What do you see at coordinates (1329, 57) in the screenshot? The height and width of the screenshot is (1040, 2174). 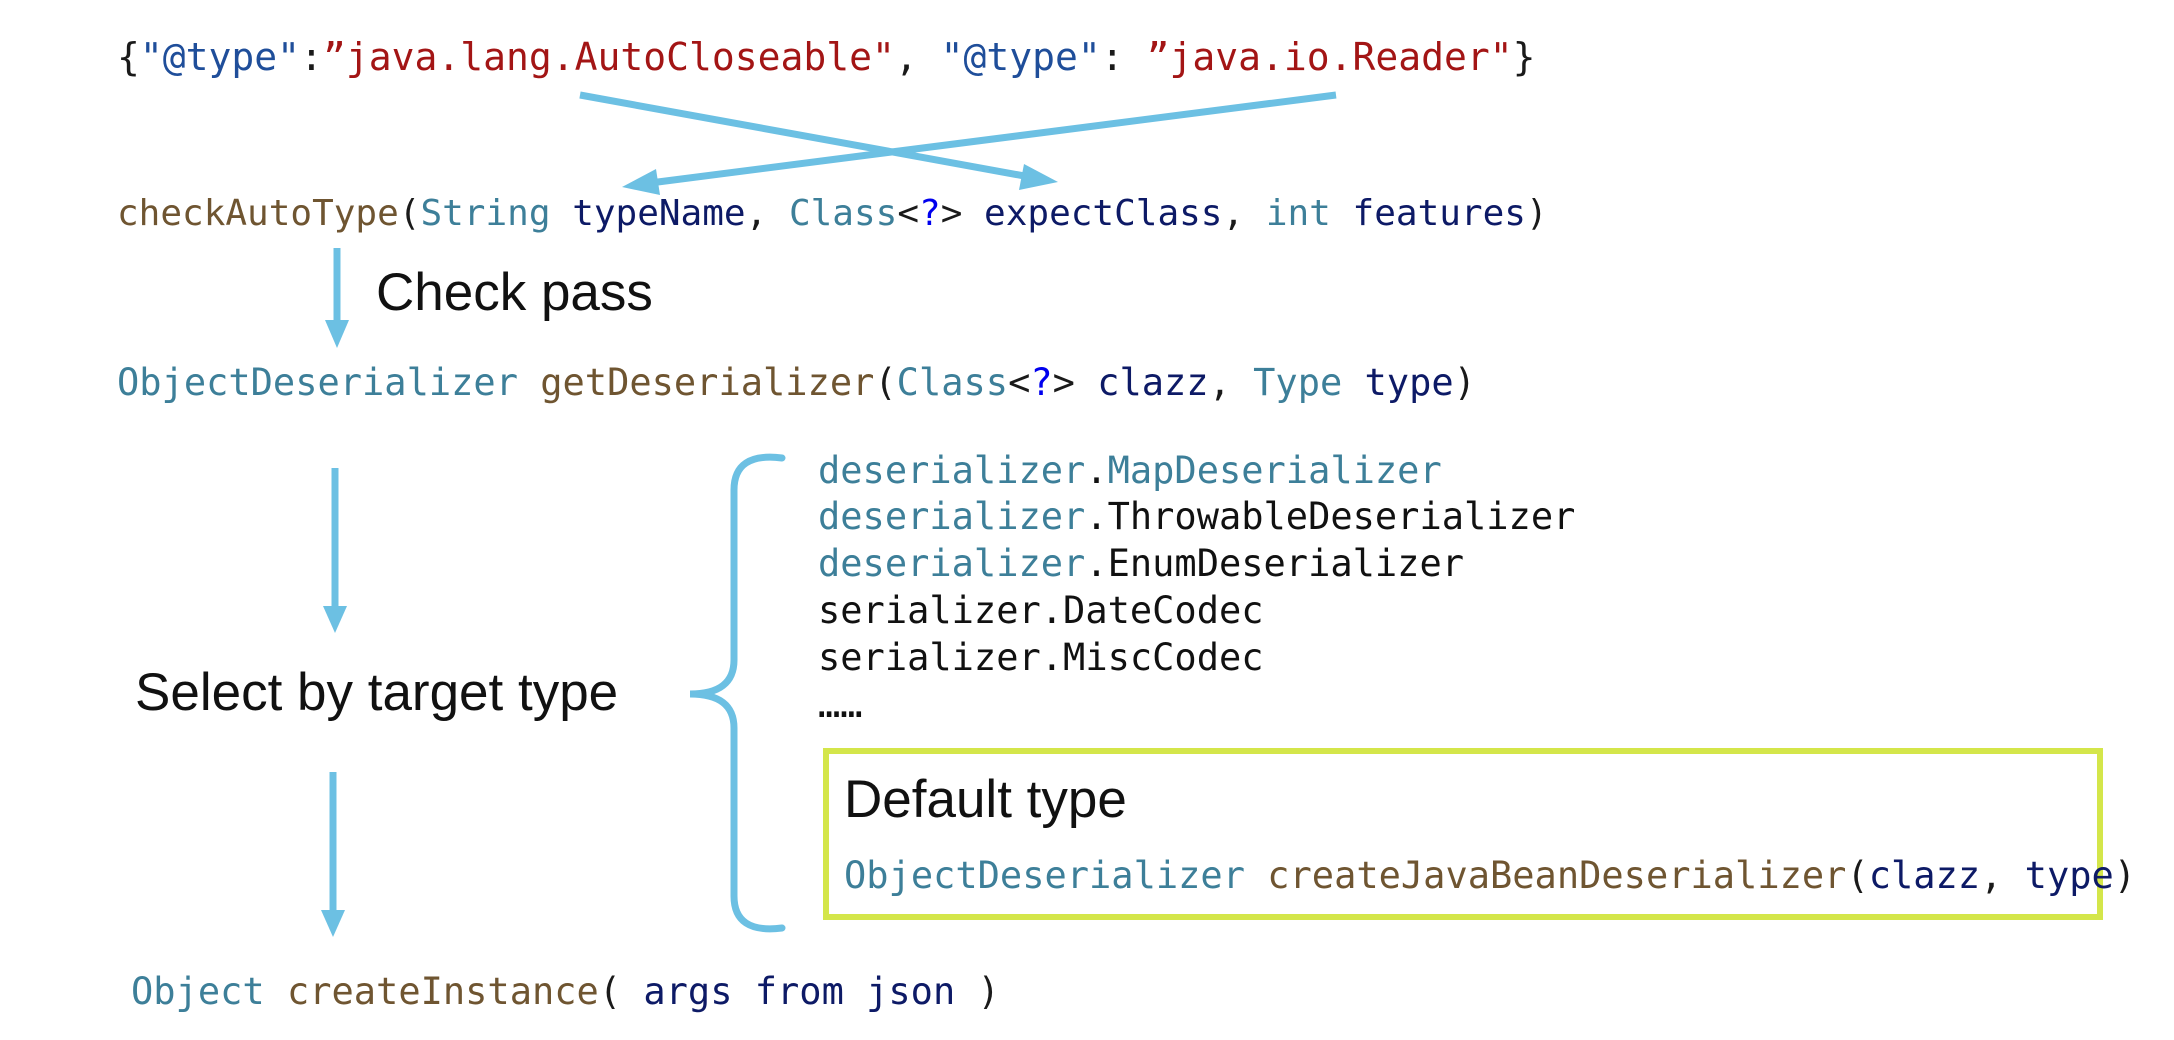 I see `json-value-reader: ”java.io.Reader"` at bounding box center [1329, 57].